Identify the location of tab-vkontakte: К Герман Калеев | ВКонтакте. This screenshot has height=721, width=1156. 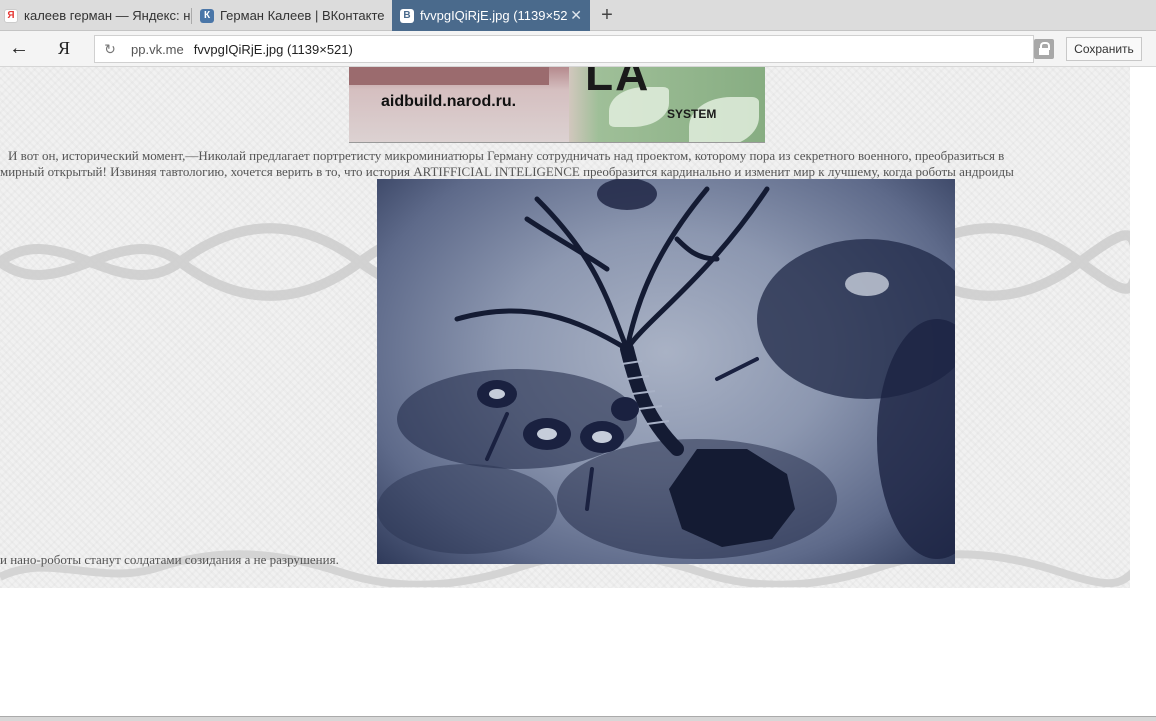
(291, 15).